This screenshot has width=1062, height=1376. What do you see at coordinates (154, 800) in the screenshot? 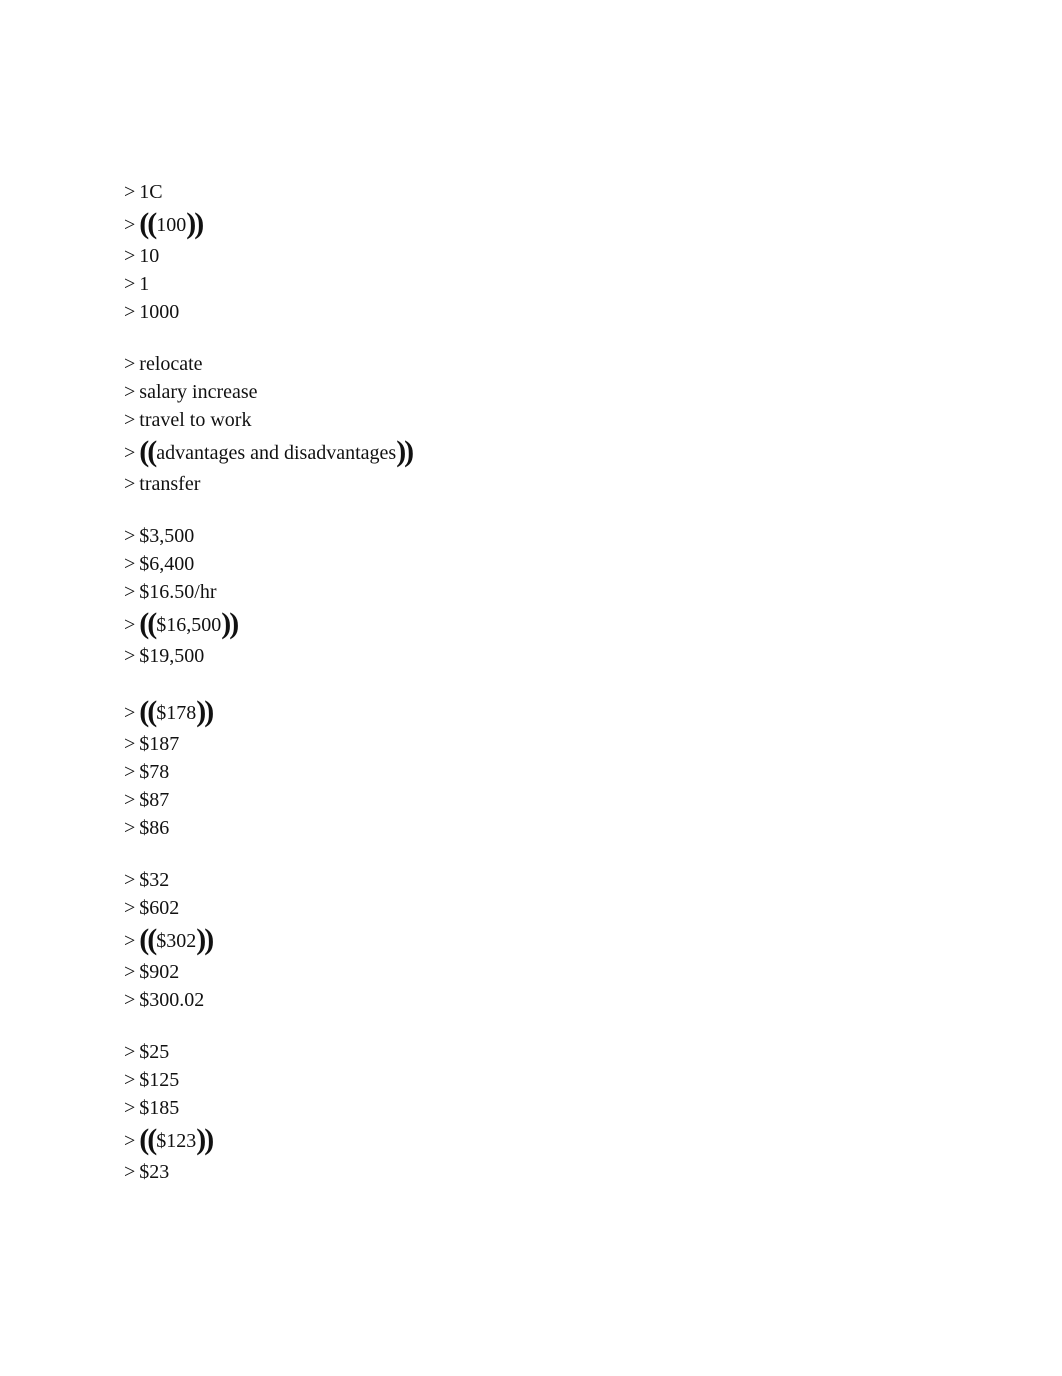
I see `option-text: $87` at bounding box center [154, 800].